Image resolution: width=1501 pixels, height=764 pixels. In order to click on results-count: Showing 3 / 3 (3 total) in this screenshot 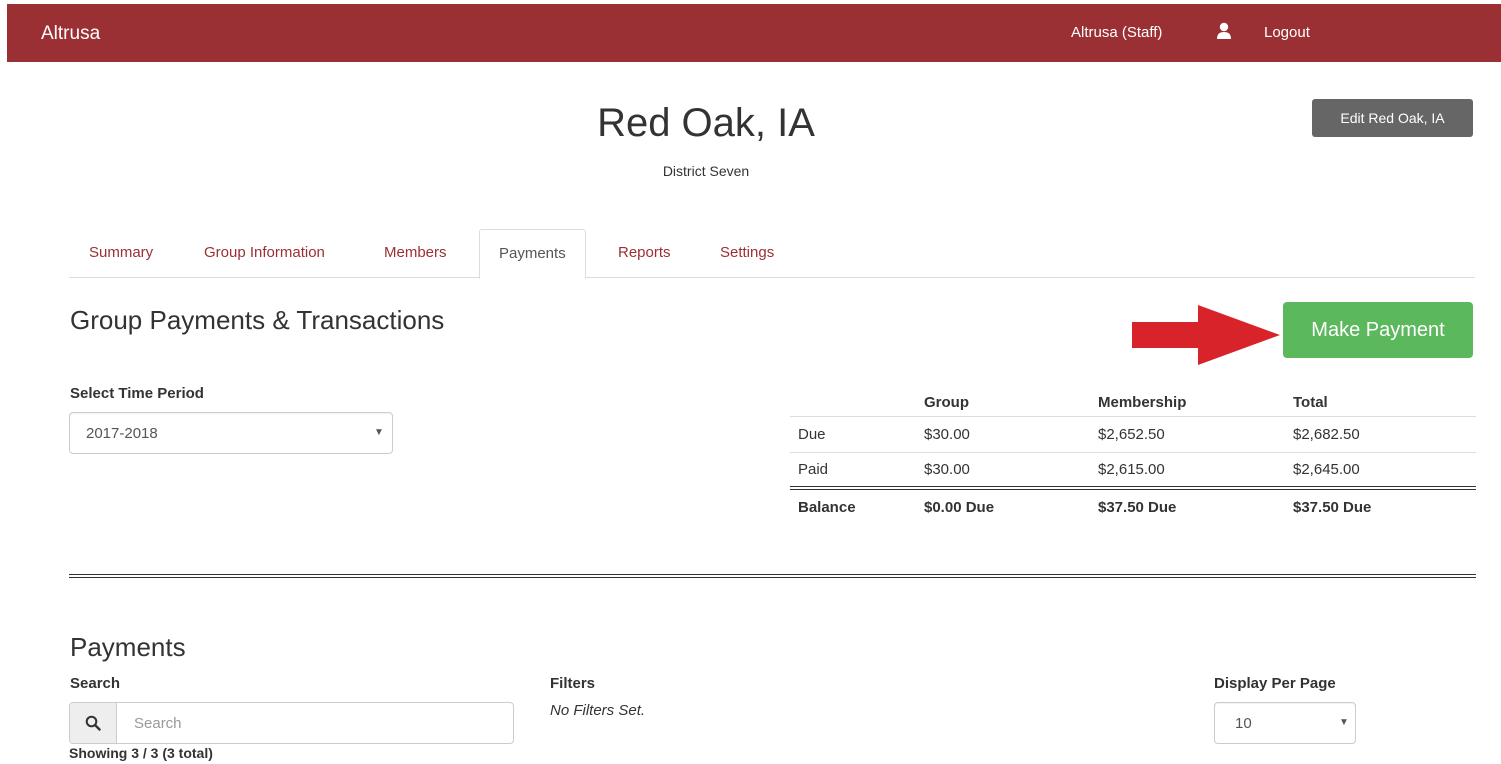, I will do `click(141, 753)`.